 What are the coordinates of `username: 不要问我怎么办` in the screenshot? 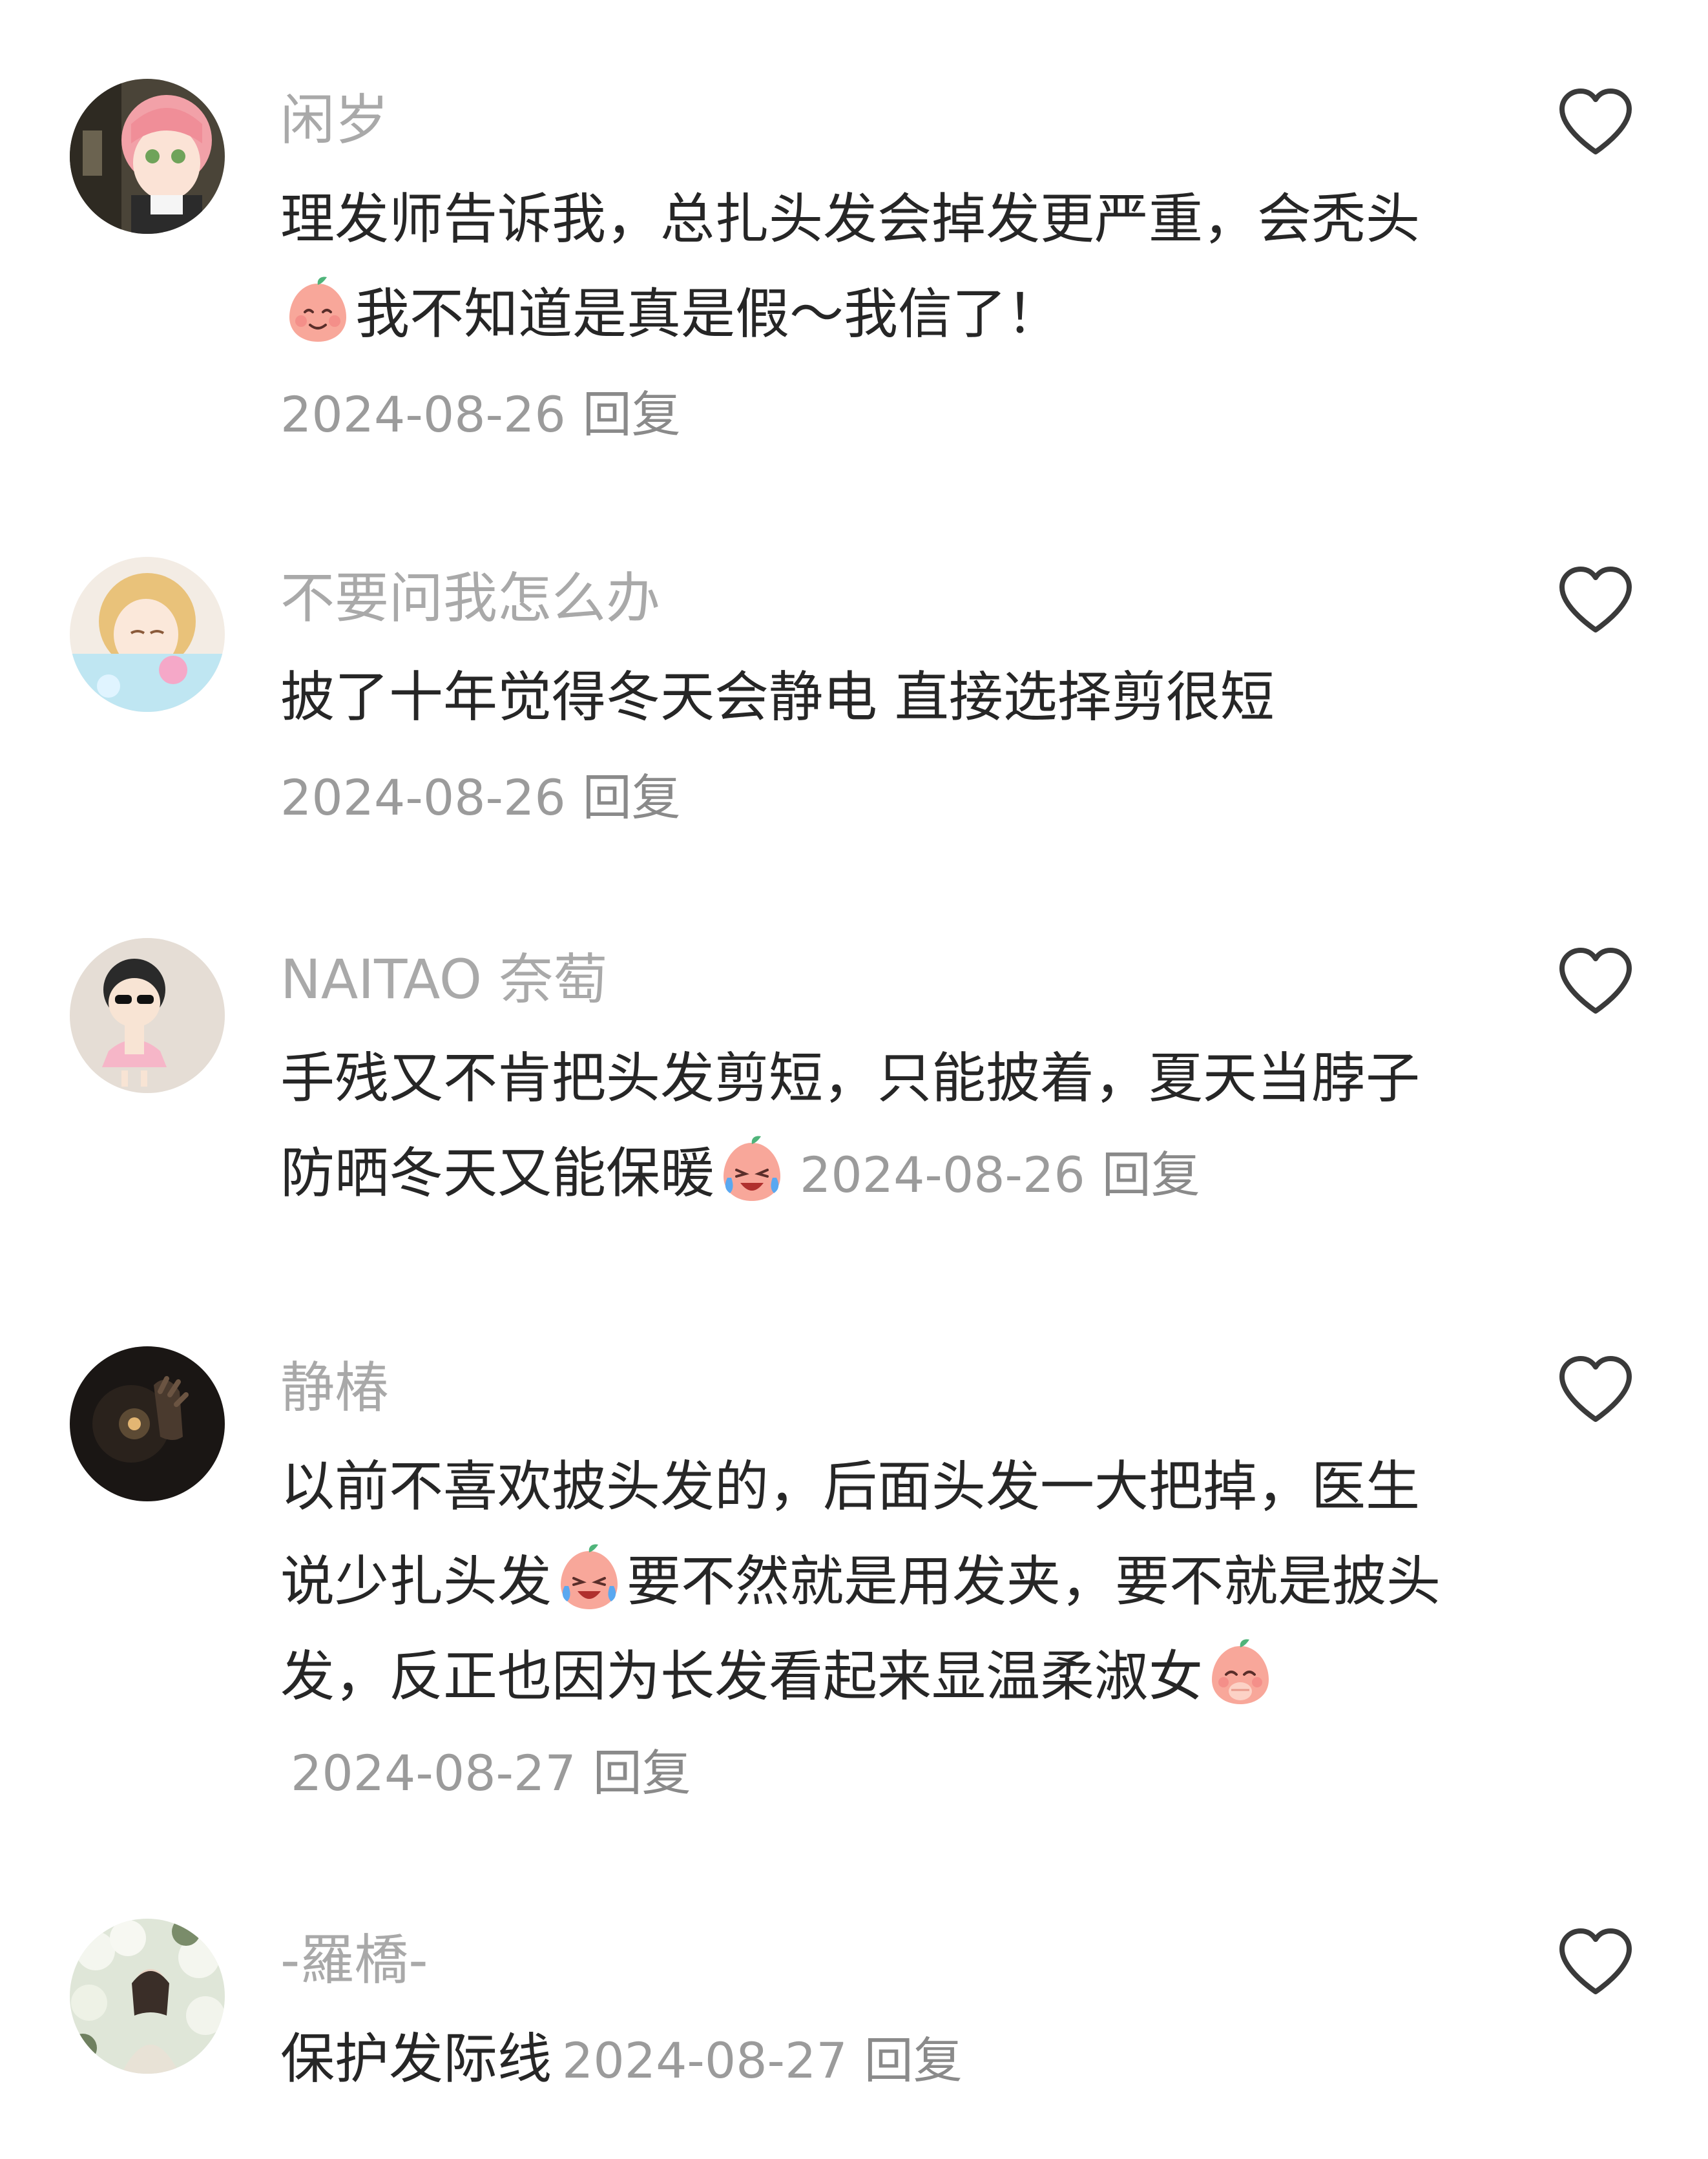 It's located at (874, 598).